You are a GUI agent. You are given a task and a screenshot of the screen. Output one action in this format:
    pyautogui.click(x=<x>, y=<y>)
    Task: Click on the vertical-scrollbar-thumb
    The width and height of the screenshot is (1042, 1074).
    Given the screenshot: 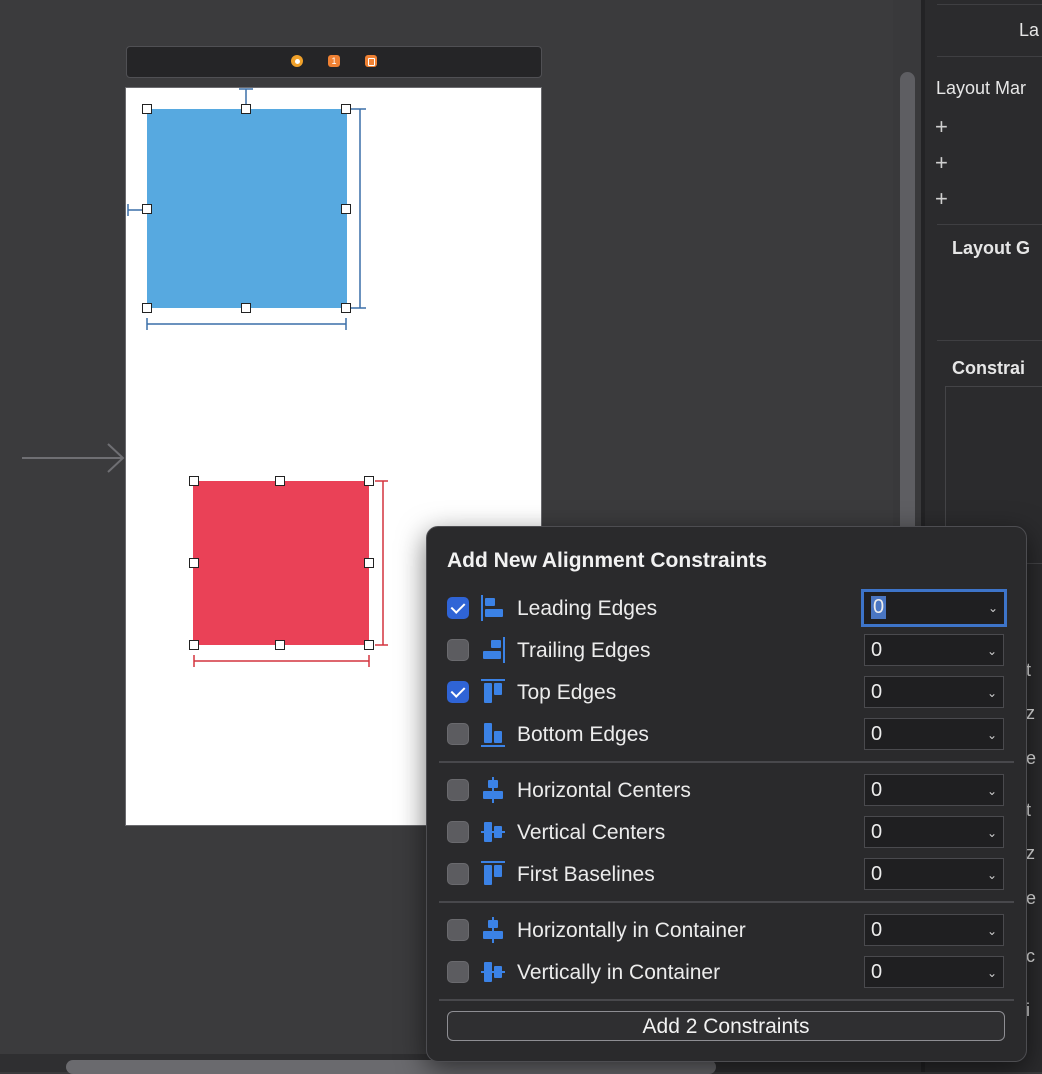 What is the action you would take?
    pyautogui.click(x=907, y=307)
    